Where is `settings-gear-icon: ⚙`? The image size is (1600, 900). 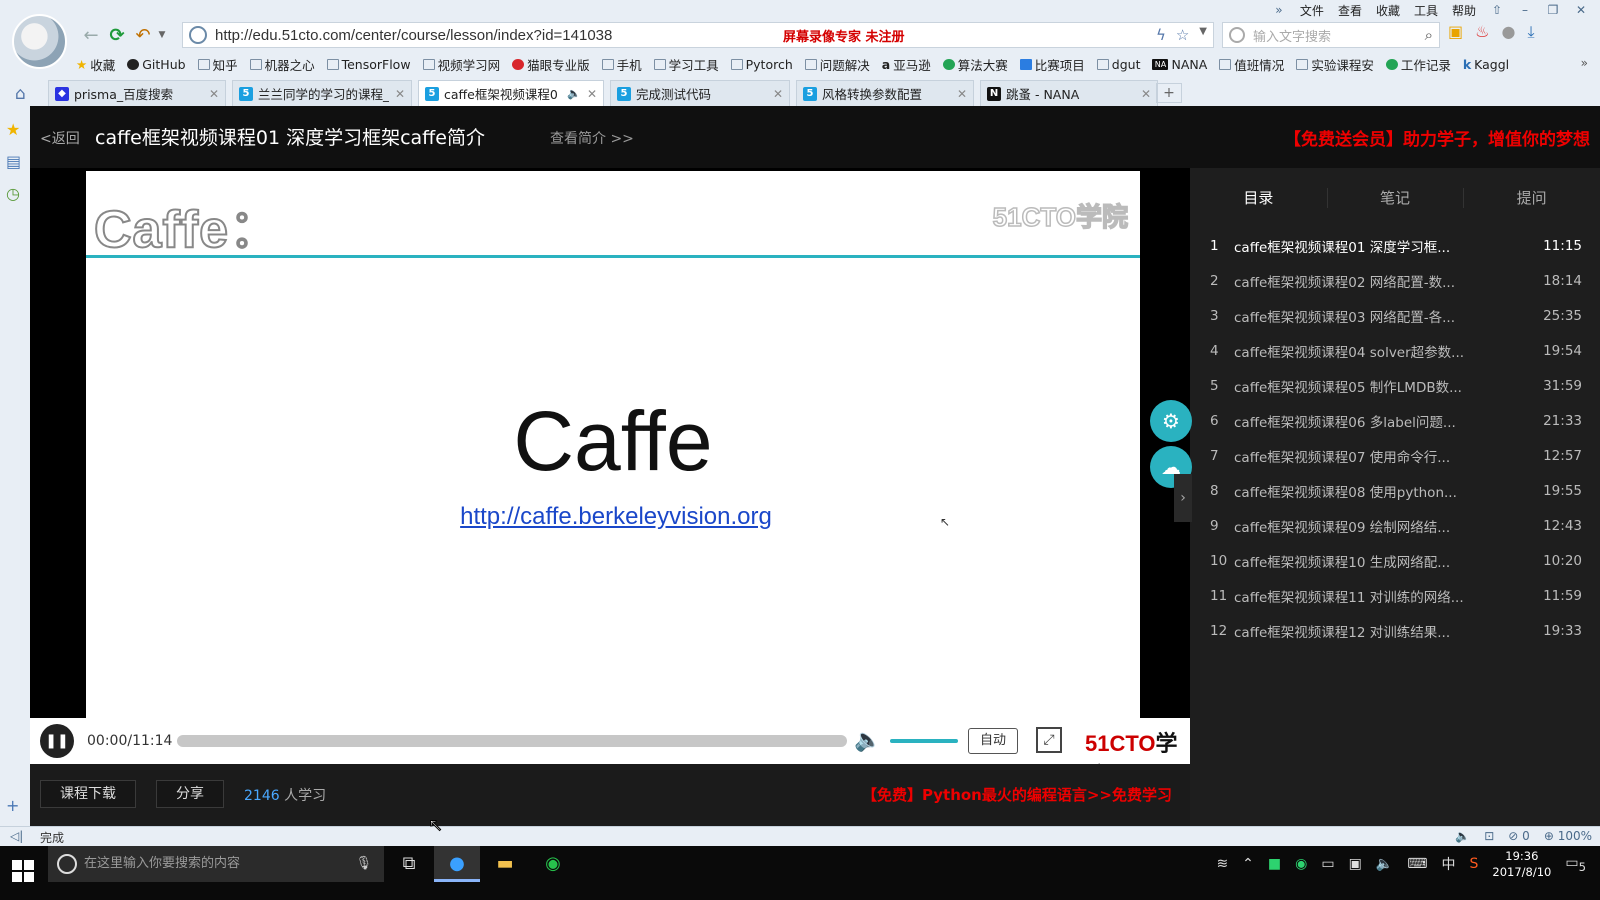
settings-gear-icon: ⚙ is located at coordinates (1171, 421).